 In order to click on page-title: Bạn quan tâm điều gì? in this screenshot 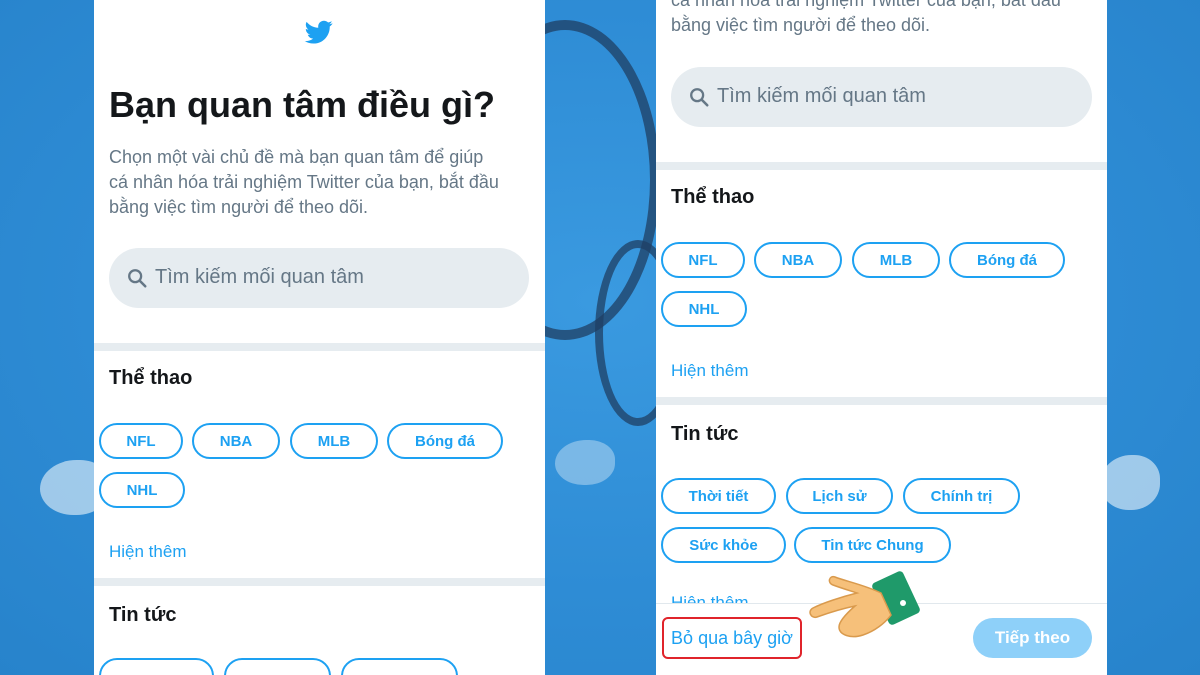, I will do `click(302, 104)`.